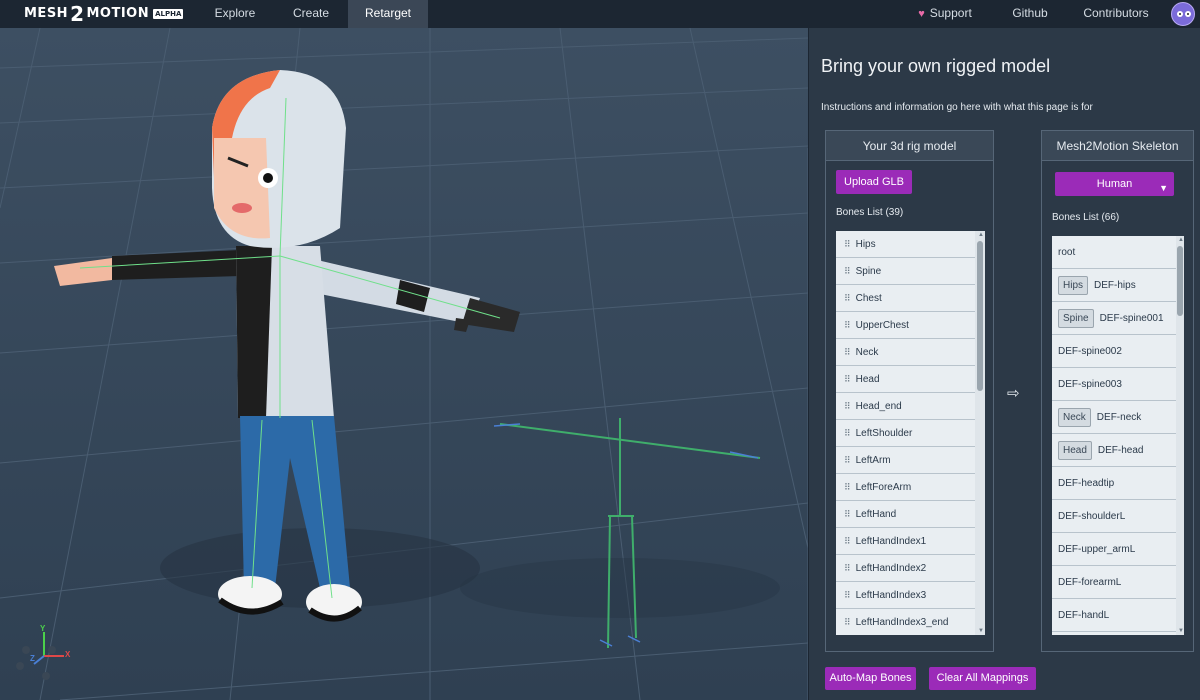 The width and height of the screenshot is (1200, 700). I want to click on source-bone-item: ⠿ UpperChest, so click(910, 325).